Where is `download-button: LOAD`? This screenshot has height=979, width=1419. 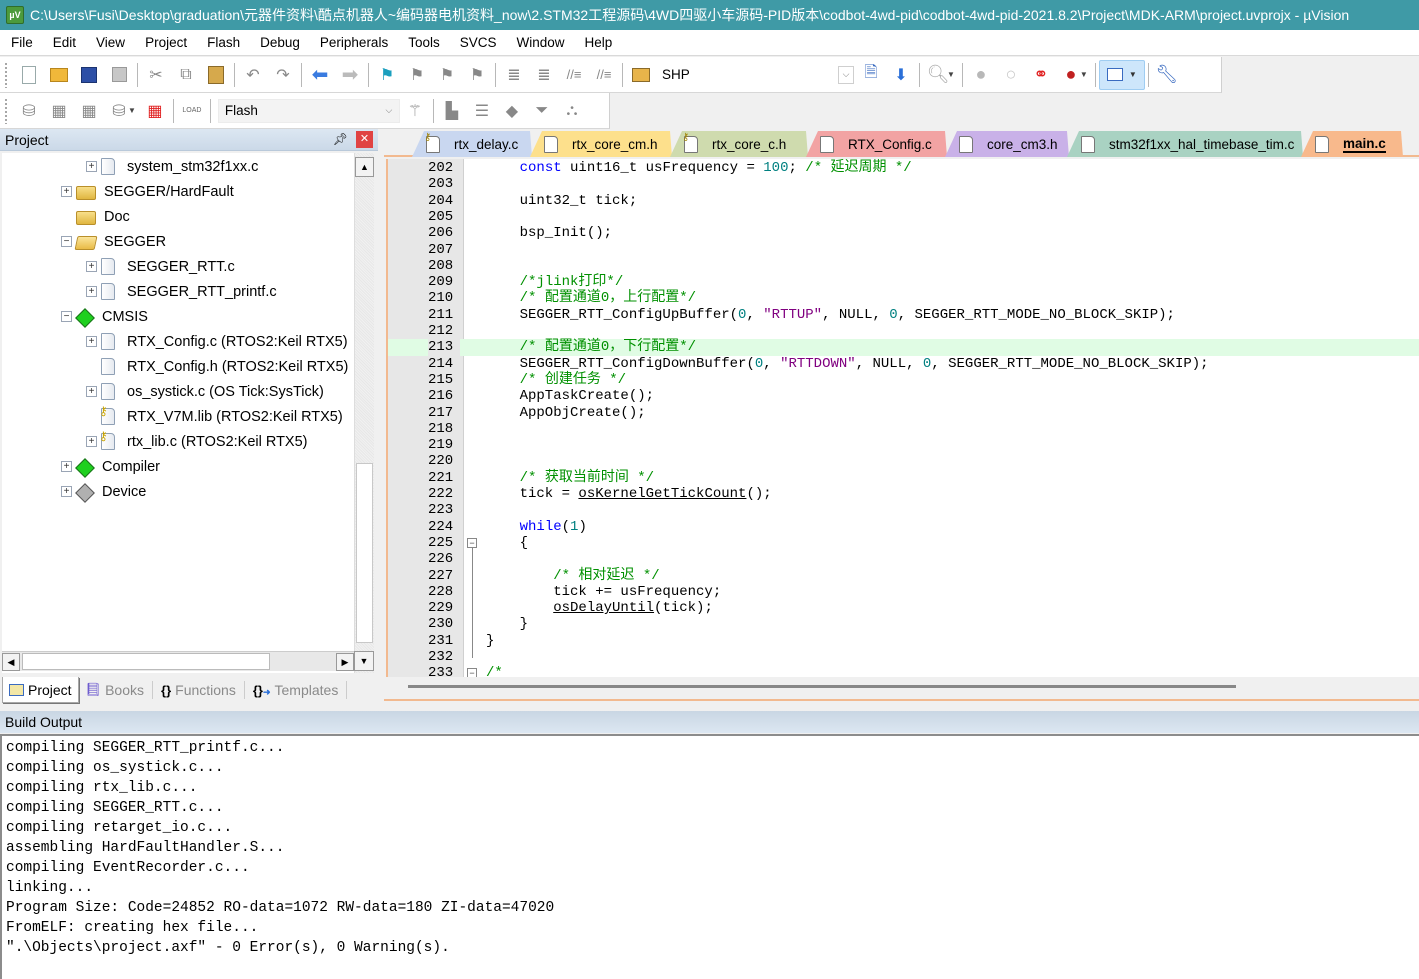
download-button: LOAD is located at coordinates (192, 111).